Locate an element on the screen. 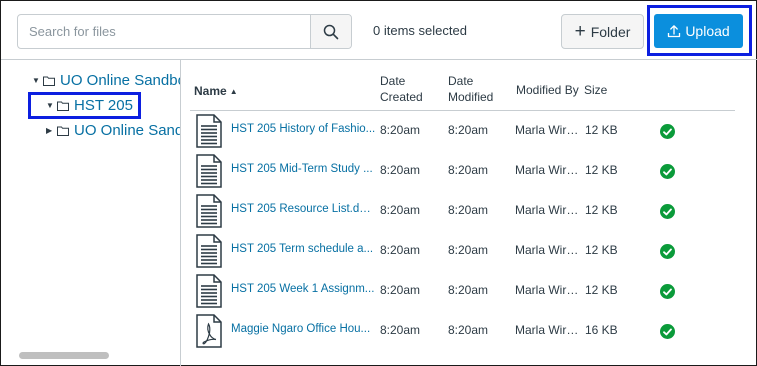  tree-item-root: ▼ UO Online Sandbox is located at coordinates (106, 80).